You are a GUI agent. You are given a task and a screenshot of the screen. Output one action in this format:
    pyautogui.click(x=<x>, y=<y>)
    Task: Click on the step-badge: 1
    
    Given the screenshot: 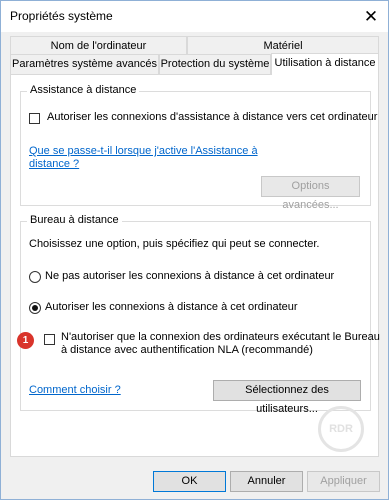 What is the action you would take?
    pyautogui.click(x=25, y=340)
    